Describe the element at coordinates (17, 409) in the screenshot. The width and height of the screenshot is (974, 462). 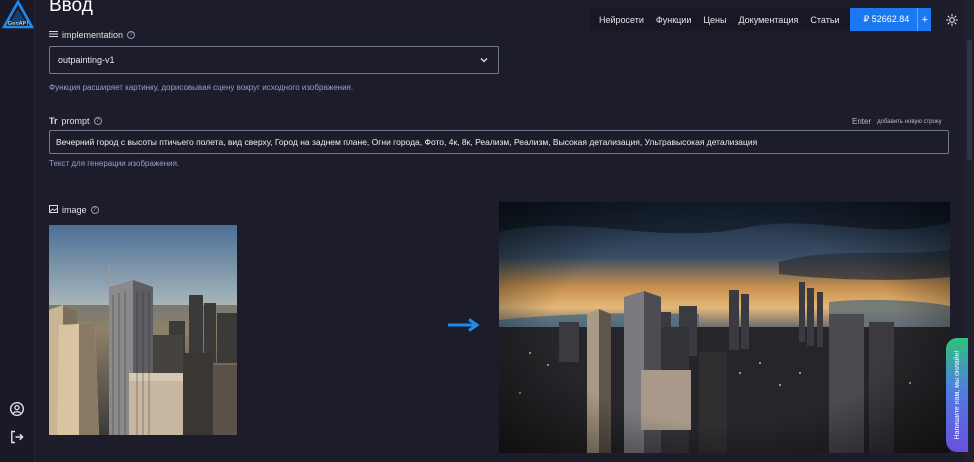
I see `user-circle-icon` at that location.